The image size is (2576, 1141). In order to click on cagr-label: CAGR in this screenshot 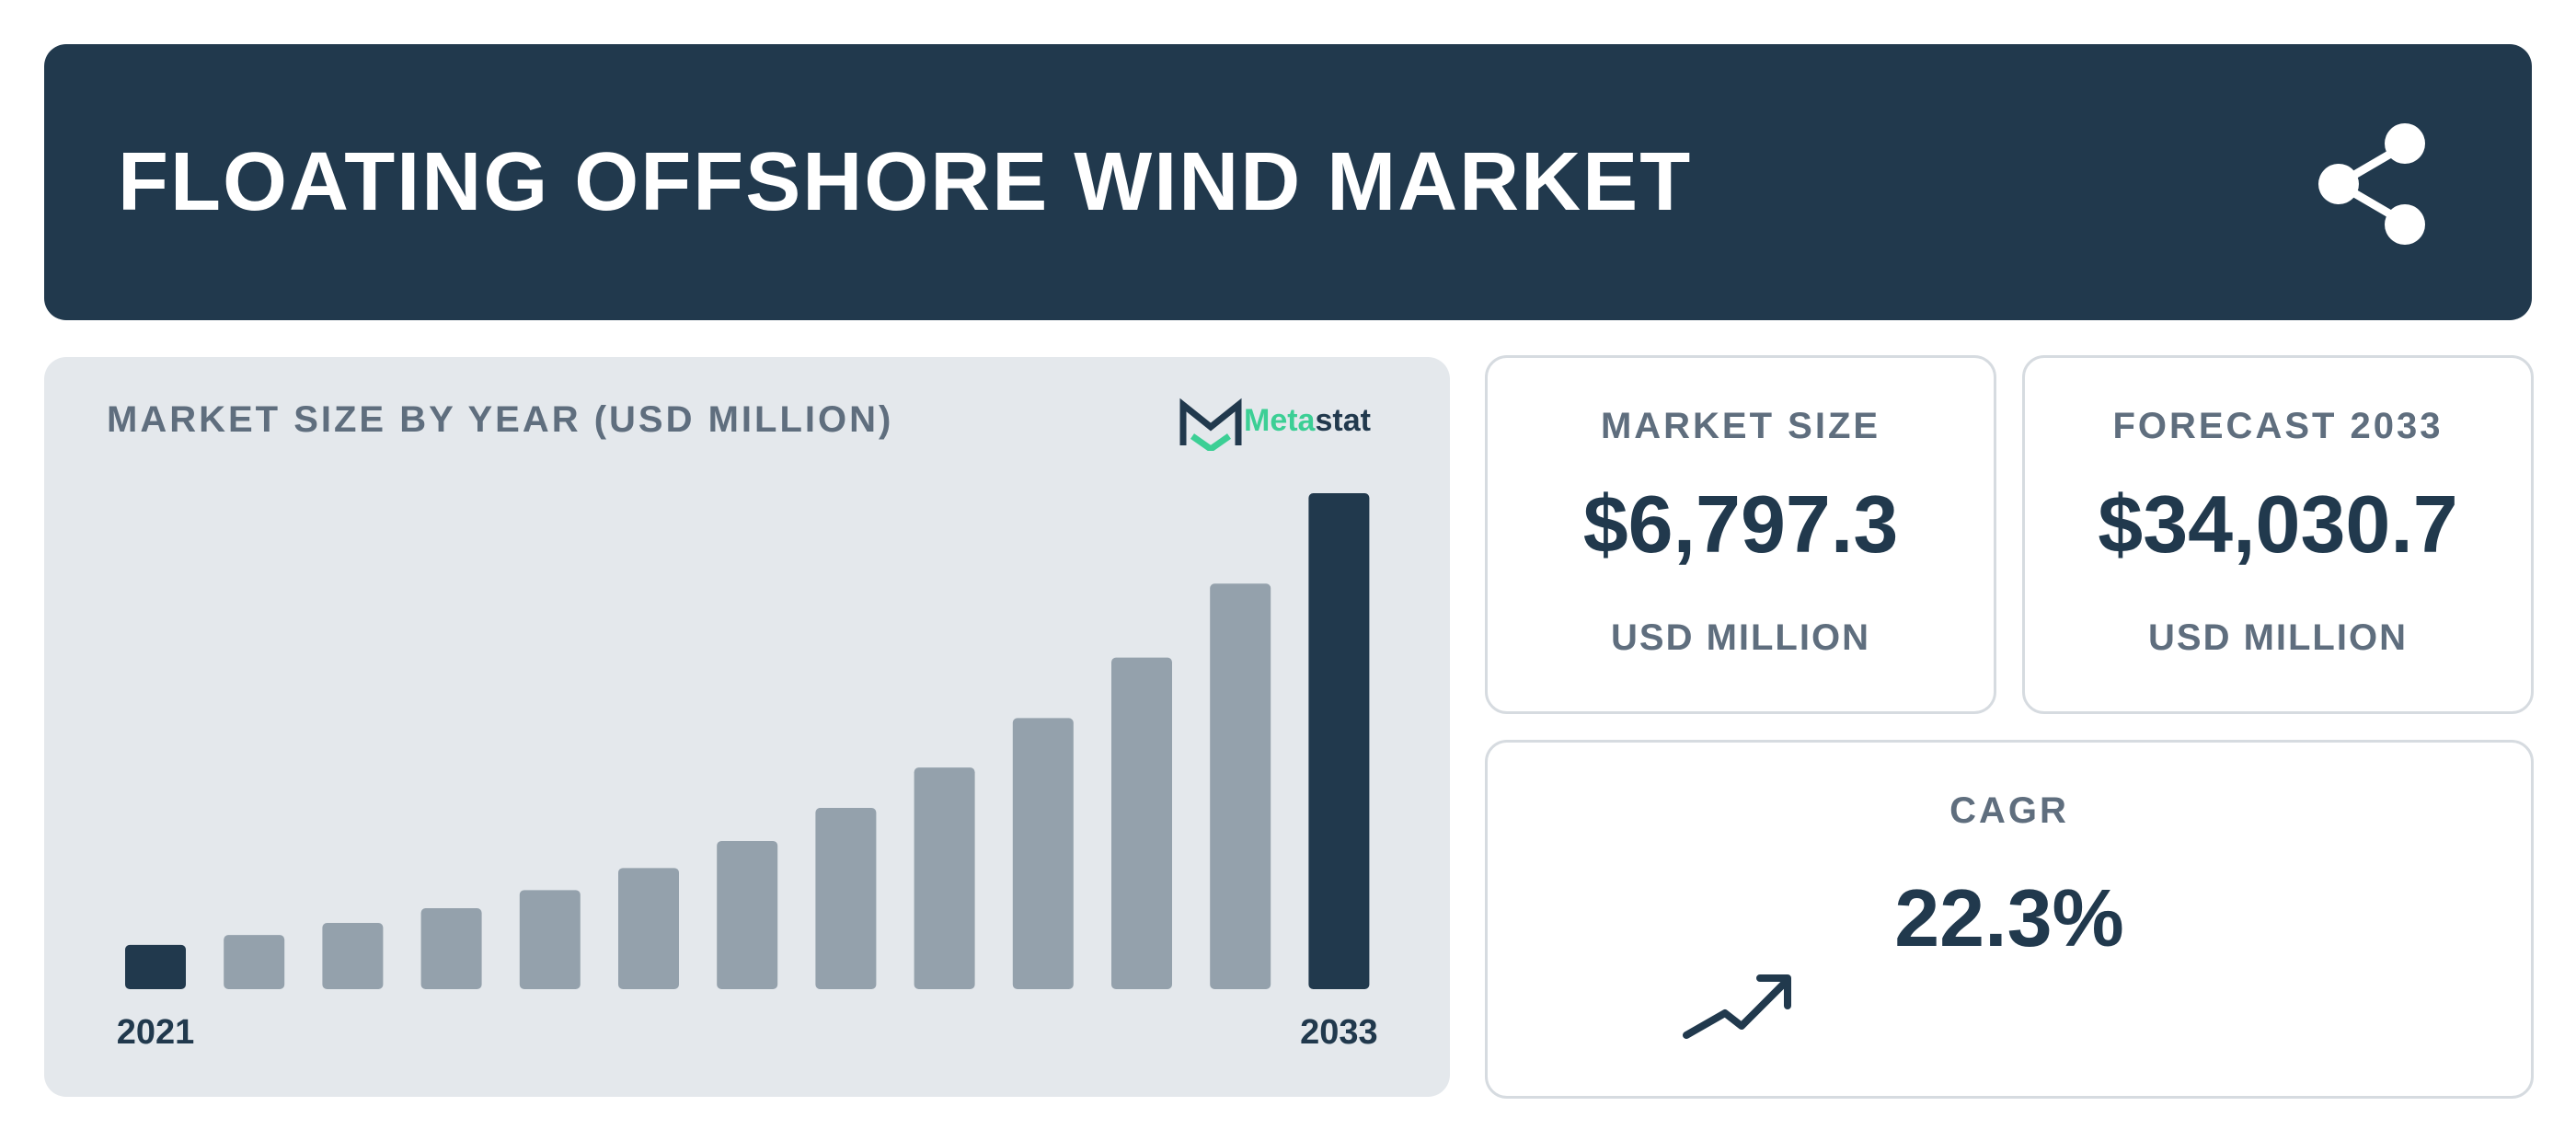, I will do `click(2009, 811)`.